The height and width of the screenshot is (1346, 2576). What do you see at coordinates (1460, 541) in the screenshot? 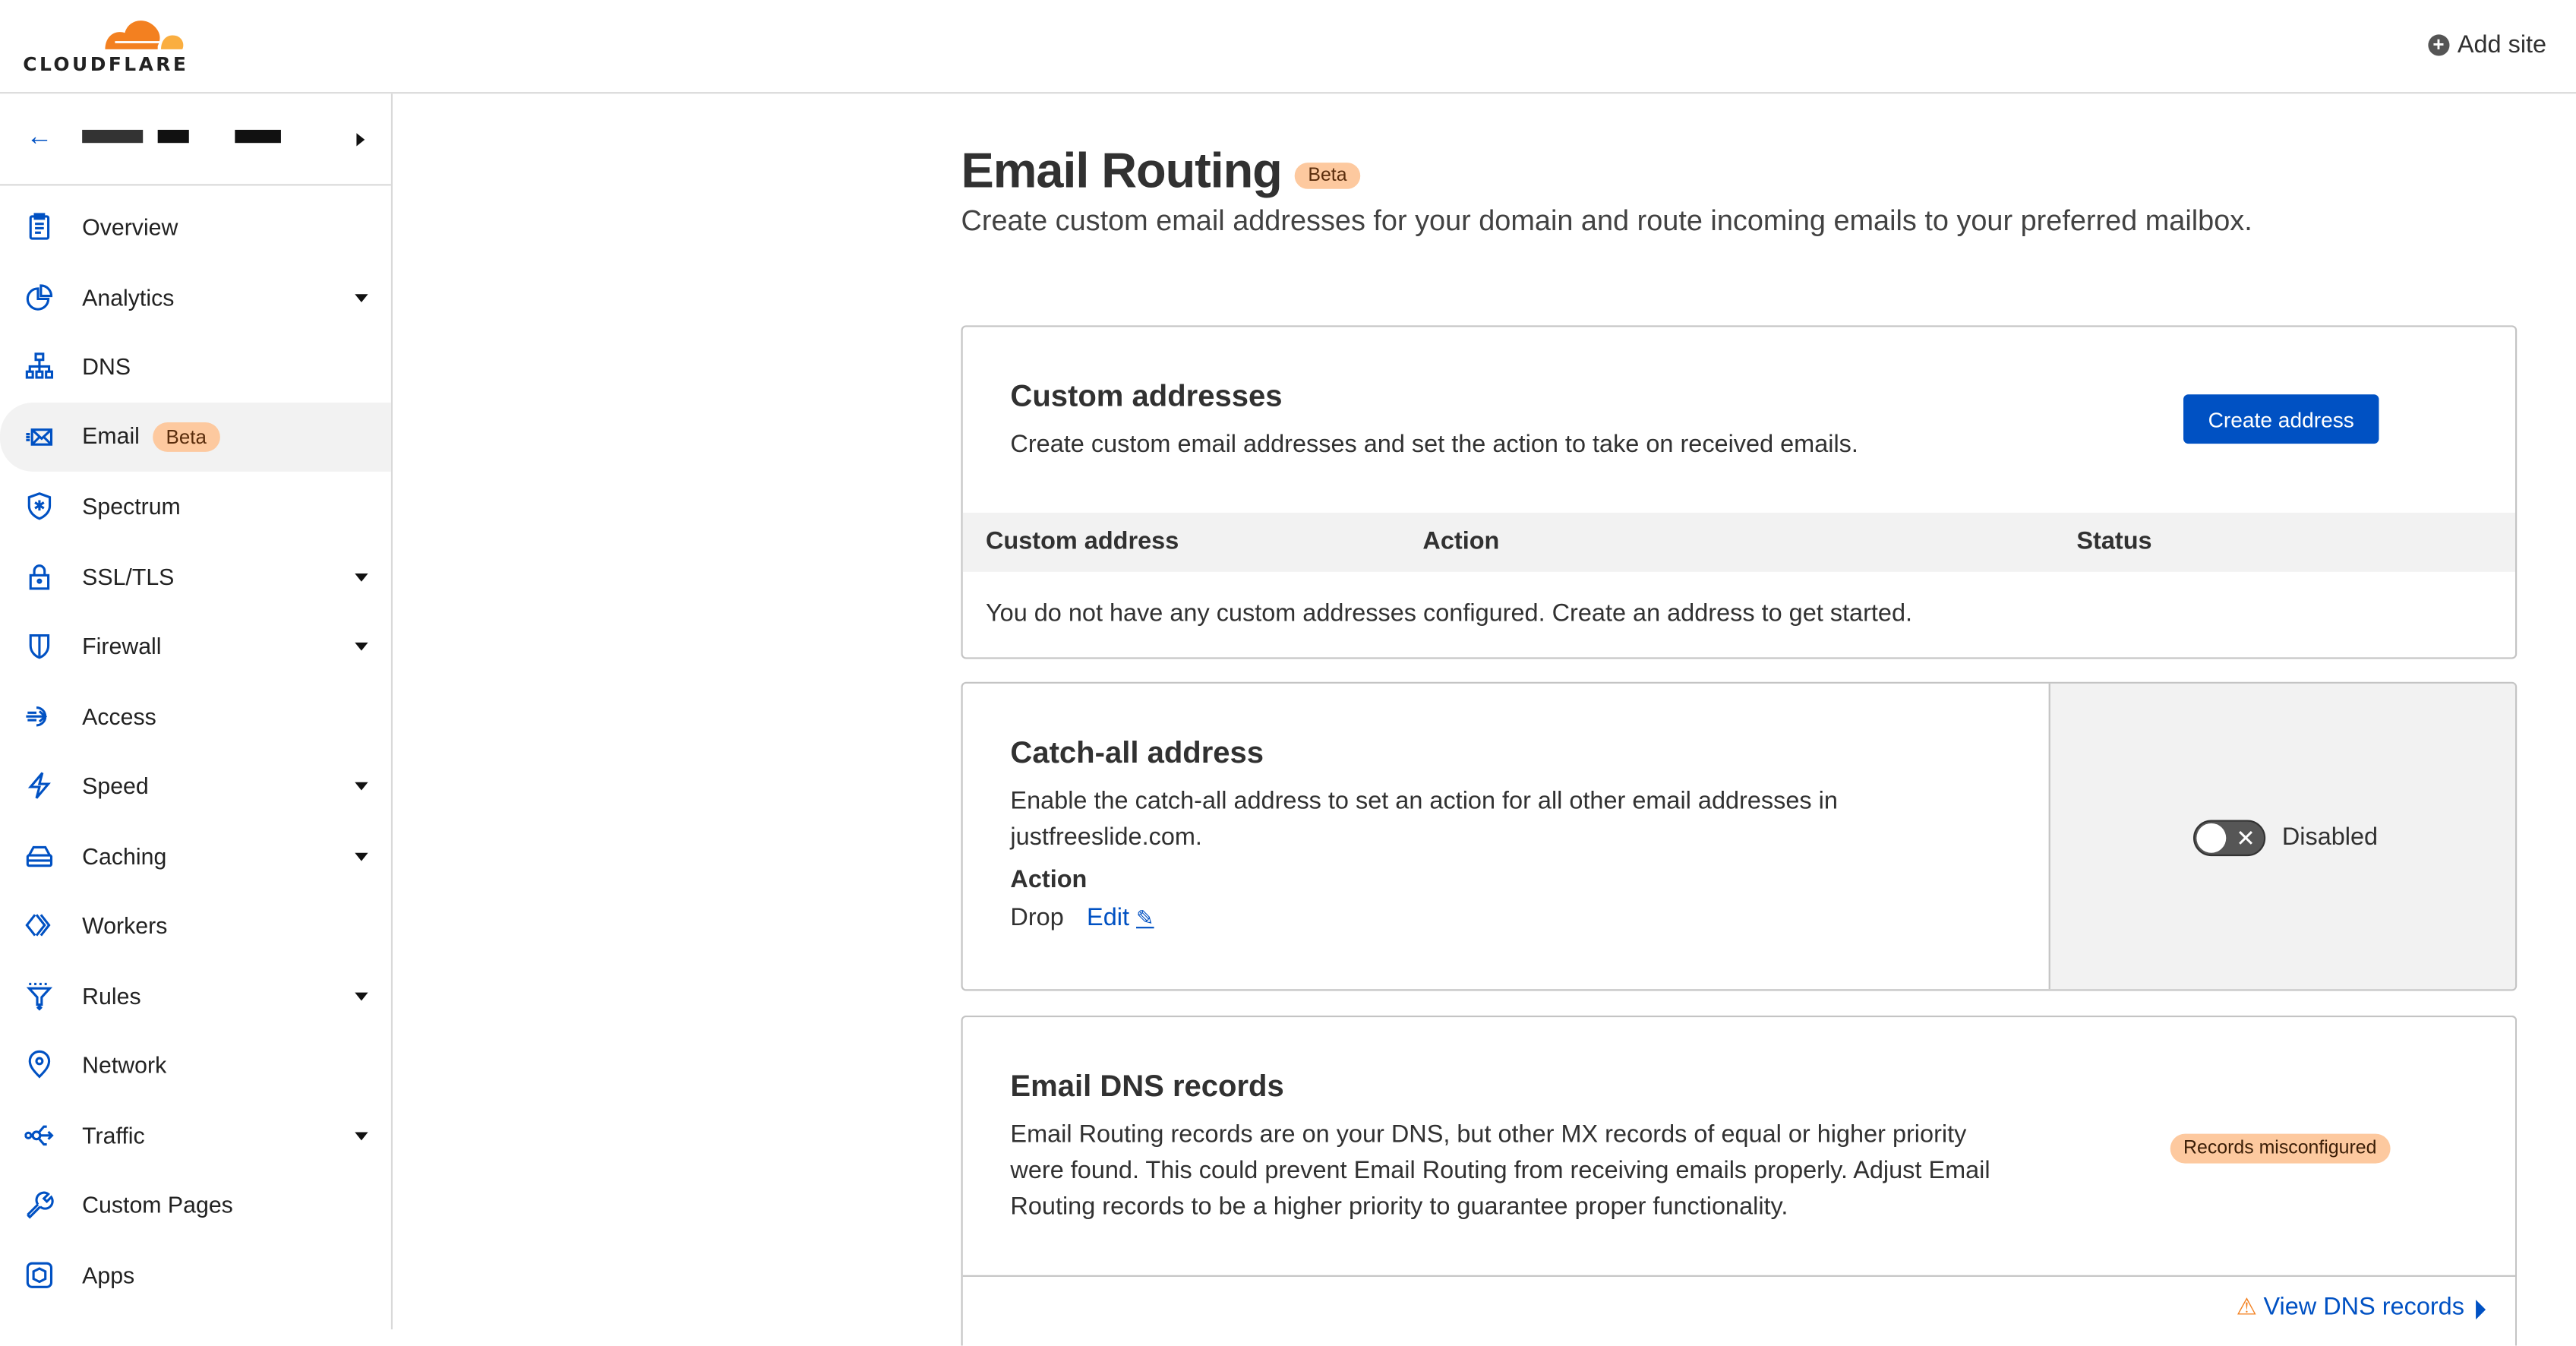
I see `column-header-action: Action` at bounding box center [1460, 541].